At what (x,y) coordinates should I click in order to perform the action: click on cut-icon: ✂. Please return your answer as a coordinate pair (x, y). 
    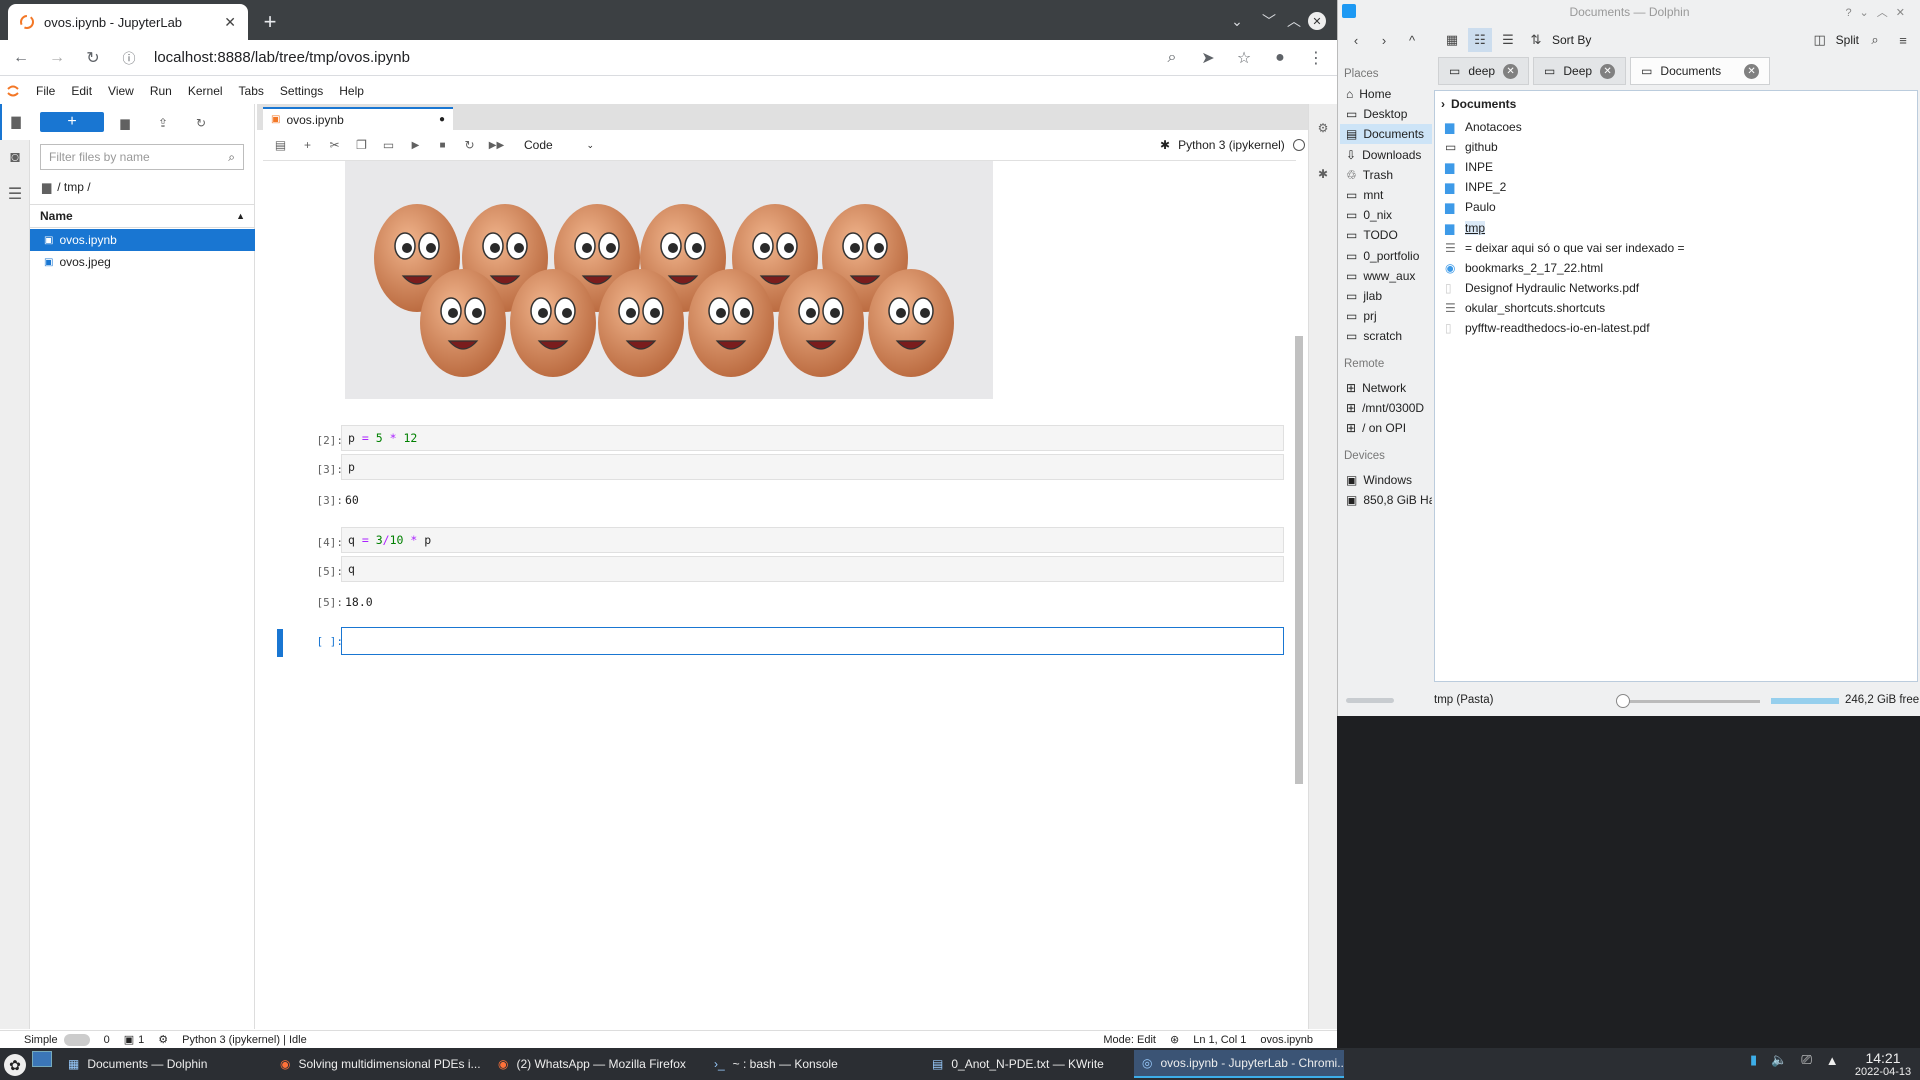
    Looking at the image, I should click on (334, 145).